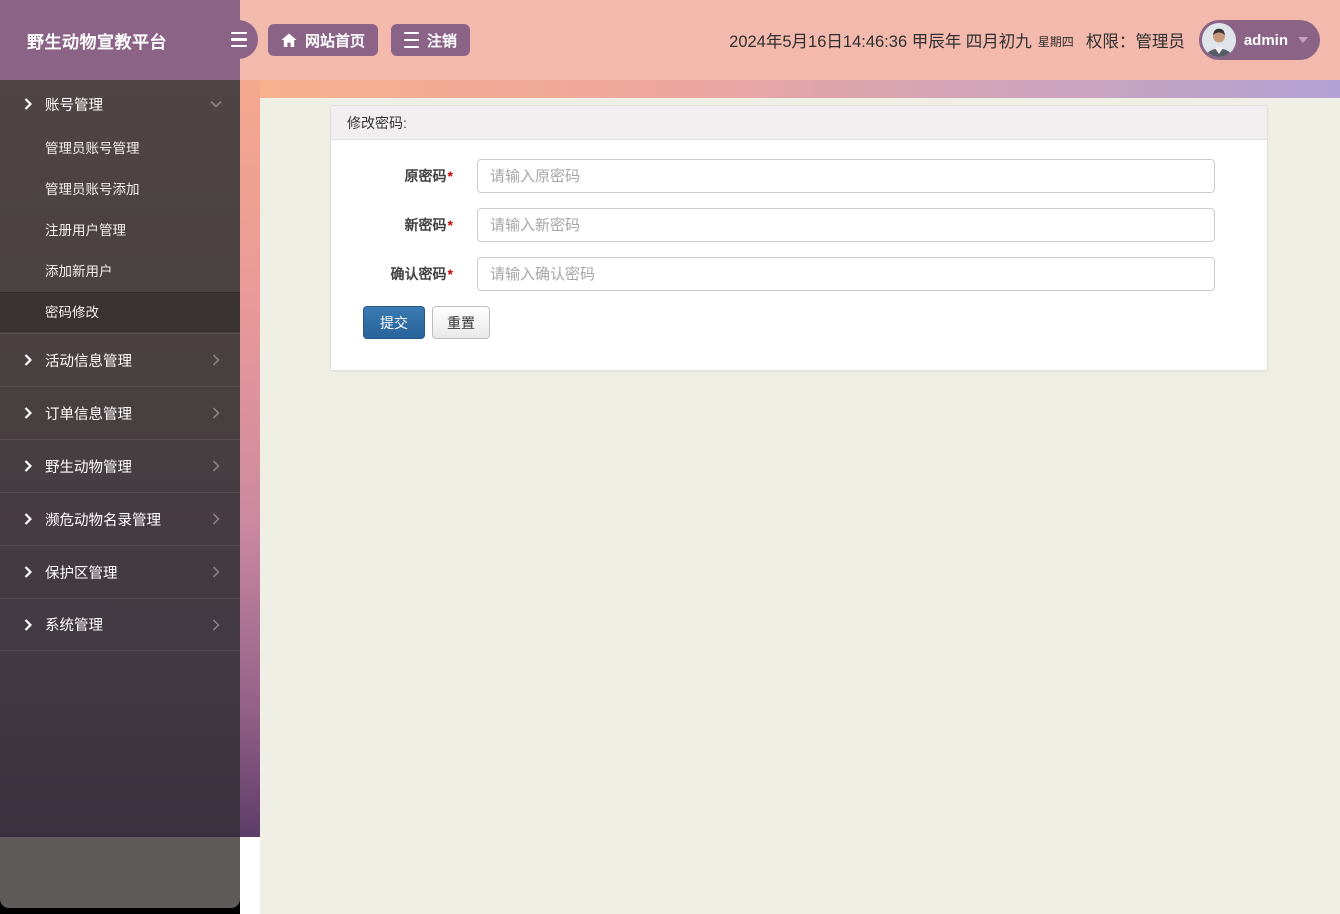  What do you see at coordinates (800, 89) in the screenshot?
I see `backdrop-gradient-top-strip` at bounding box center [800, 89].